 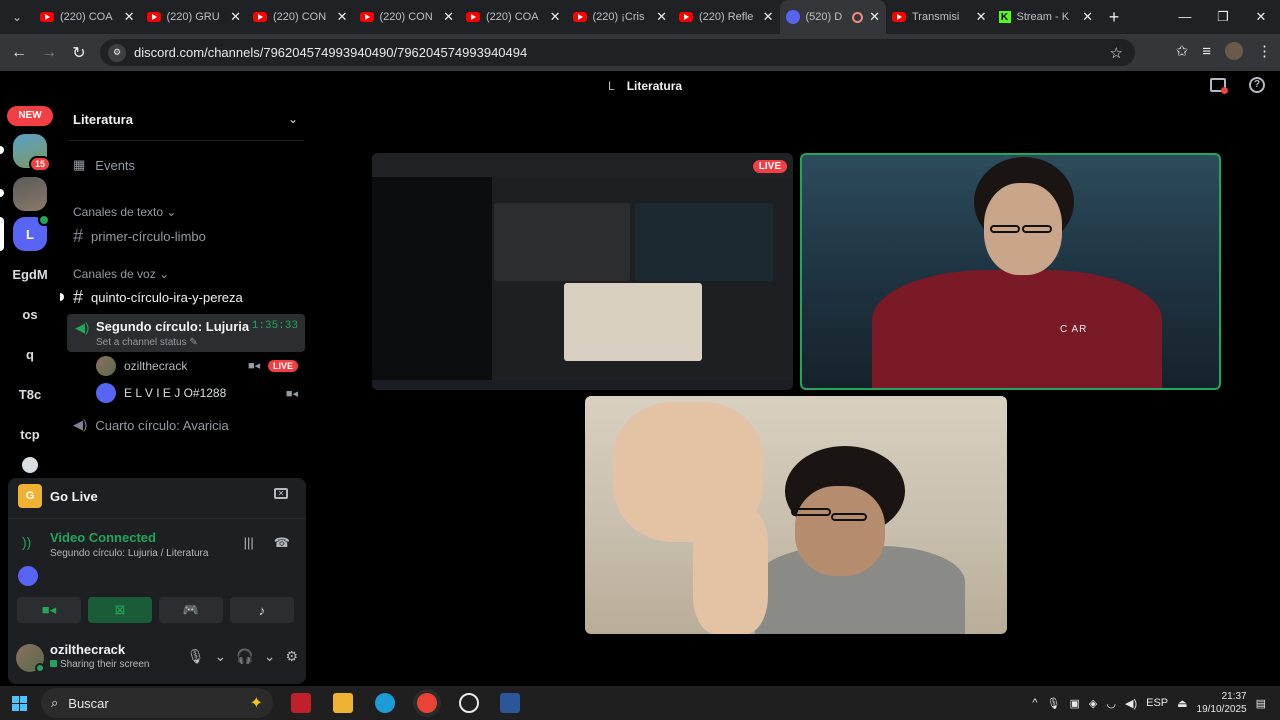 I want to click on taskbar-search: ⌕ Buscar ✦, so click(x=157, y=703).